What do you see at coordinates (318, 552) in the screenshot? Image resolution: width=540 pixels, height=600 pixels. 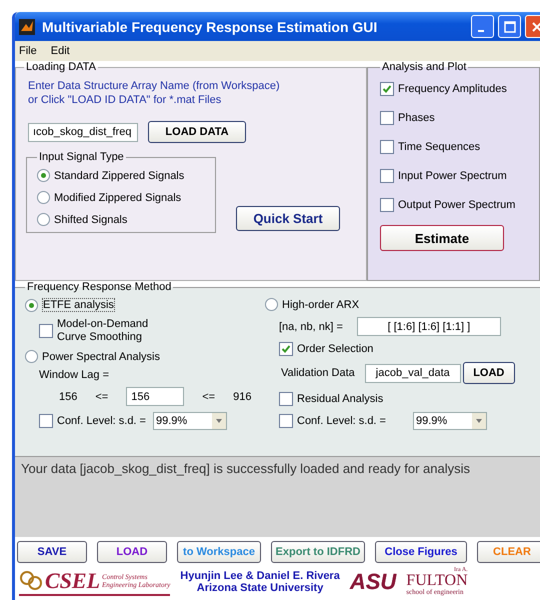 I see `action-button: Export to IDFRD` at bounding box center [318, 552].